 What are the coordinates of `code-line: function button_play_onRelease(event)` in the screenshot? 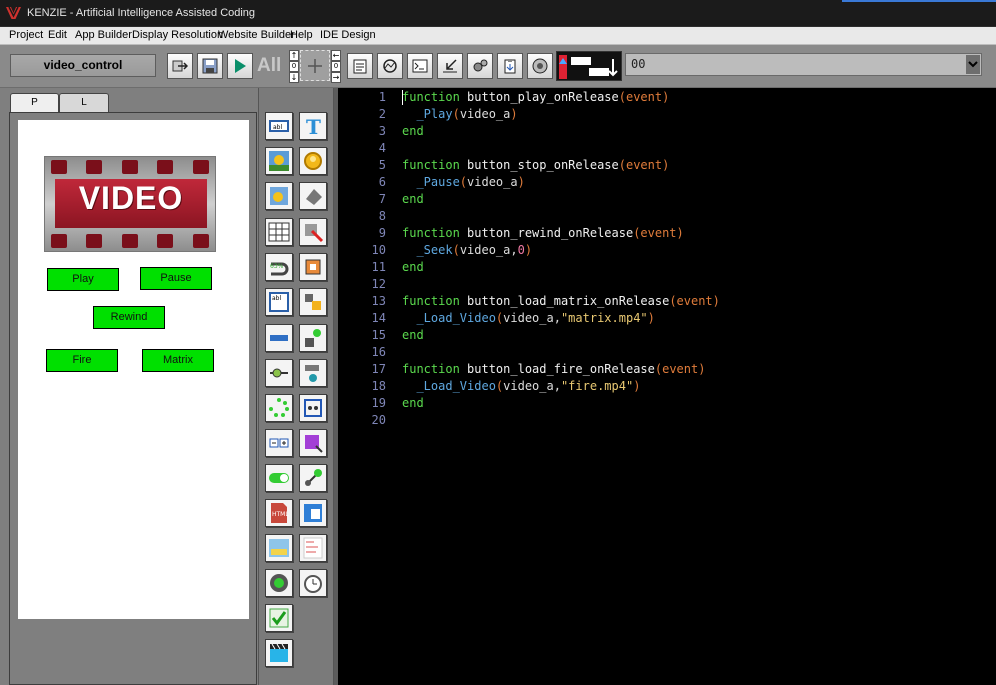 It's located at (535, 97).